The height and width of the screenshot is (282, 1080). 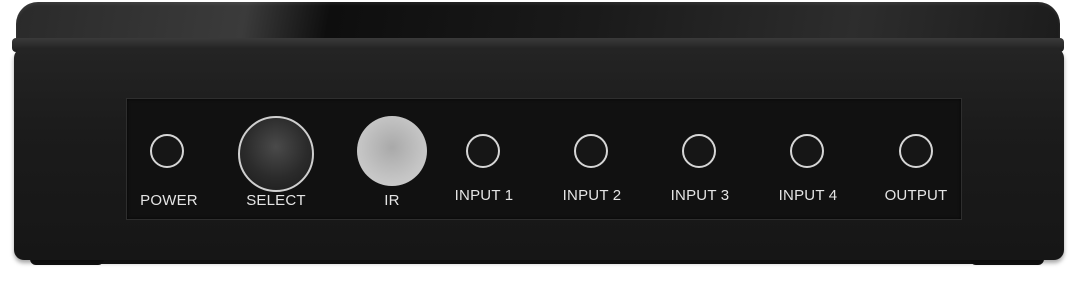 What do you see at coordinates (916, 151) in the screenshot?
I see `output-led-indicator` at bounding box center [916, 151].